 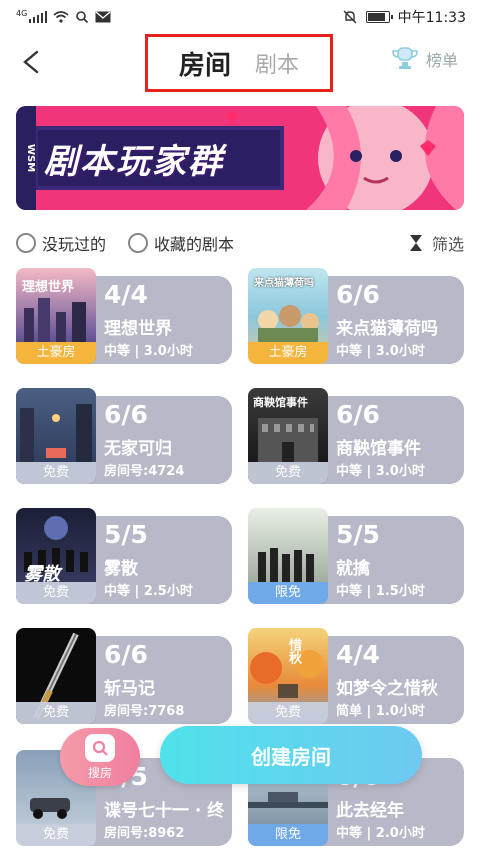 I want to click on room-meta: 简单 | 1.0小时, so click(x=380, y=711).